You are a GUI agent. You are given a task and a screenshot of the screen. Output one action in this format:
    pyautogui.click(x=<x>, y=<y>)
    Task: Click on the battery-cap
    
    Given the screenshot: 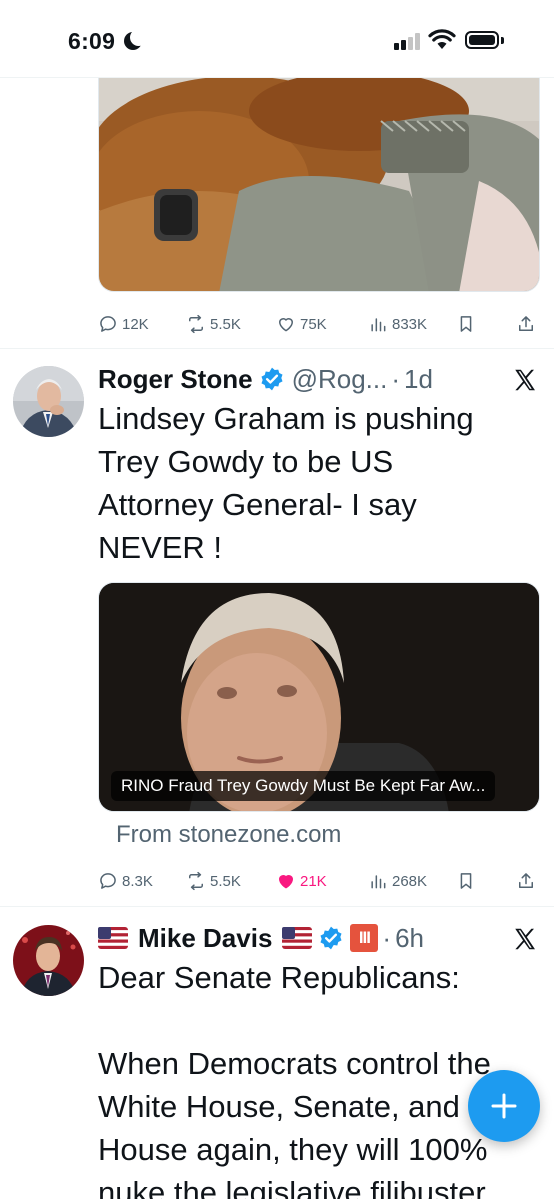 What is the action you would take?
    pyautogui.click(x=502, y=40)
    